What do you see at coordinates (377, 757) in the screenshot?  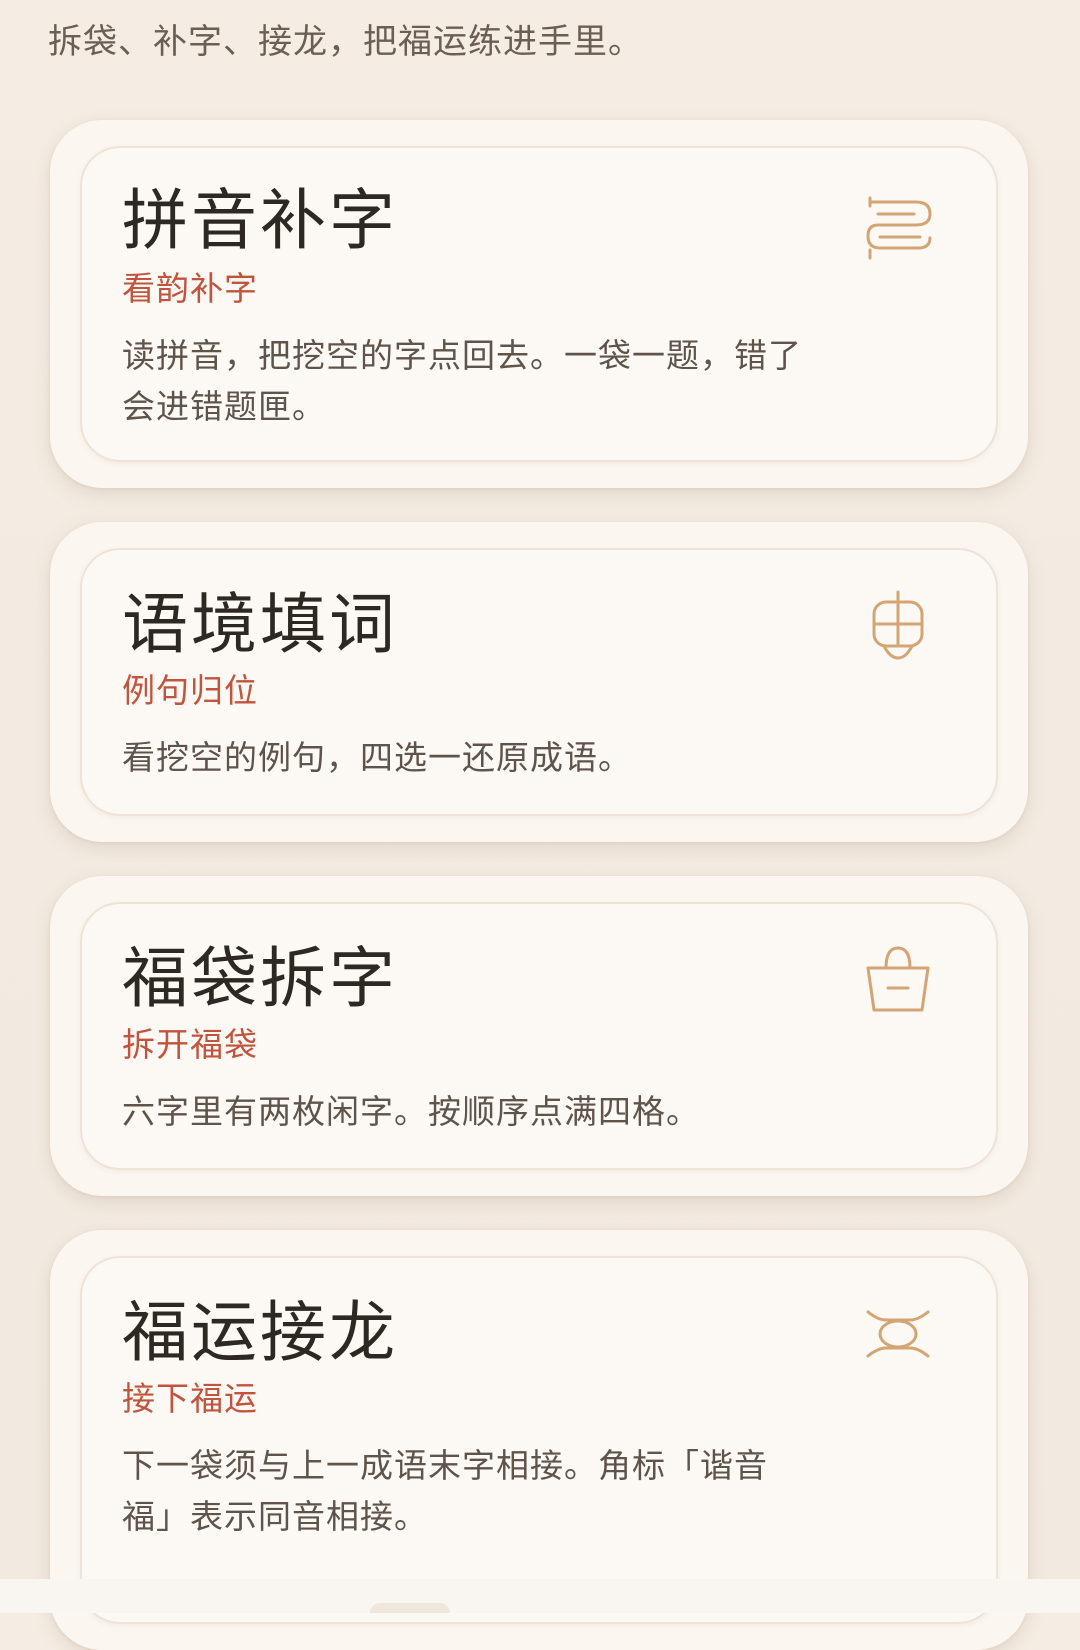 I see `card-description: 看挖空的例句，四选一还原成语。` at bounding box center [377, 757].